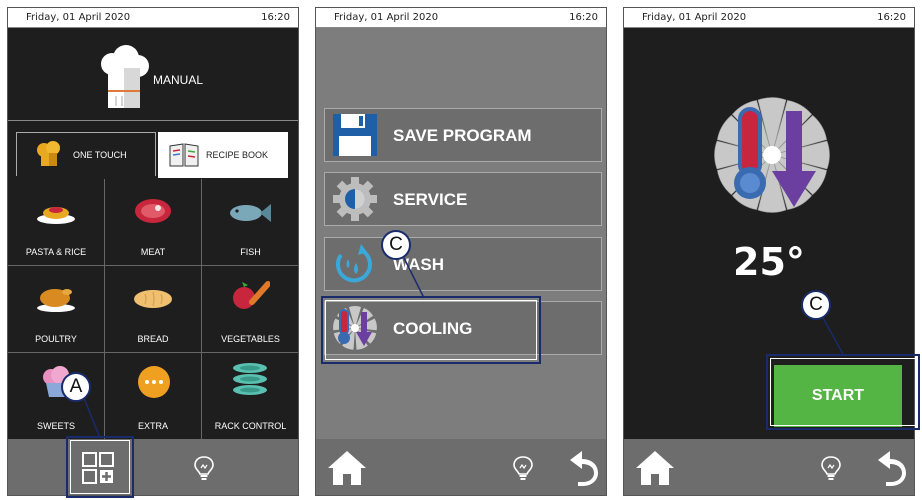 Image resolution: width=922 pixels, height=500 pixels. What do you see at coordinates (76, 387) in the screenshot?
I see `callout-a: A` at bounding box center [76, 387].